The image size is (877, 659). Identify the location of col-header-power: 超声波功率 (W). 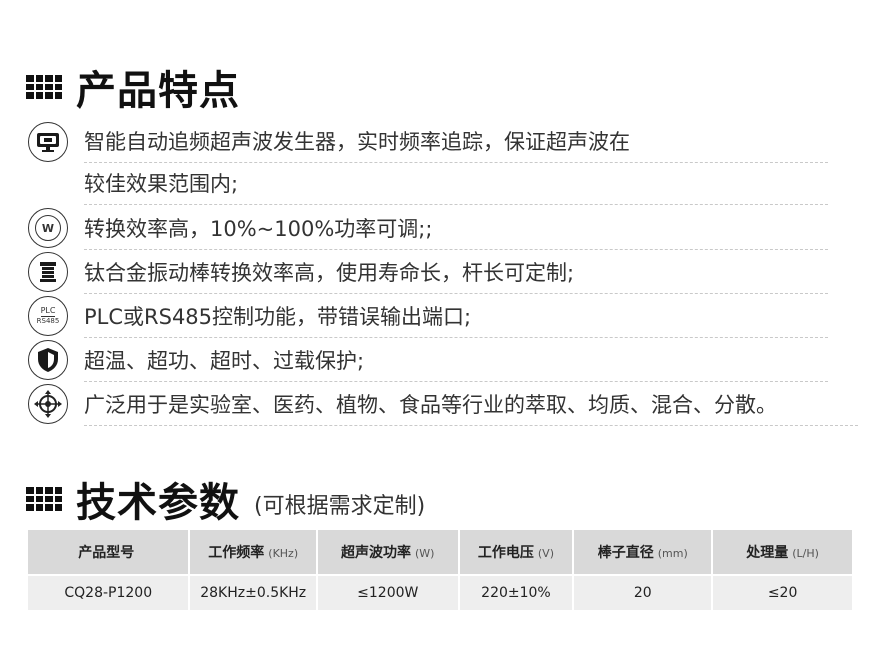
(387, 552).